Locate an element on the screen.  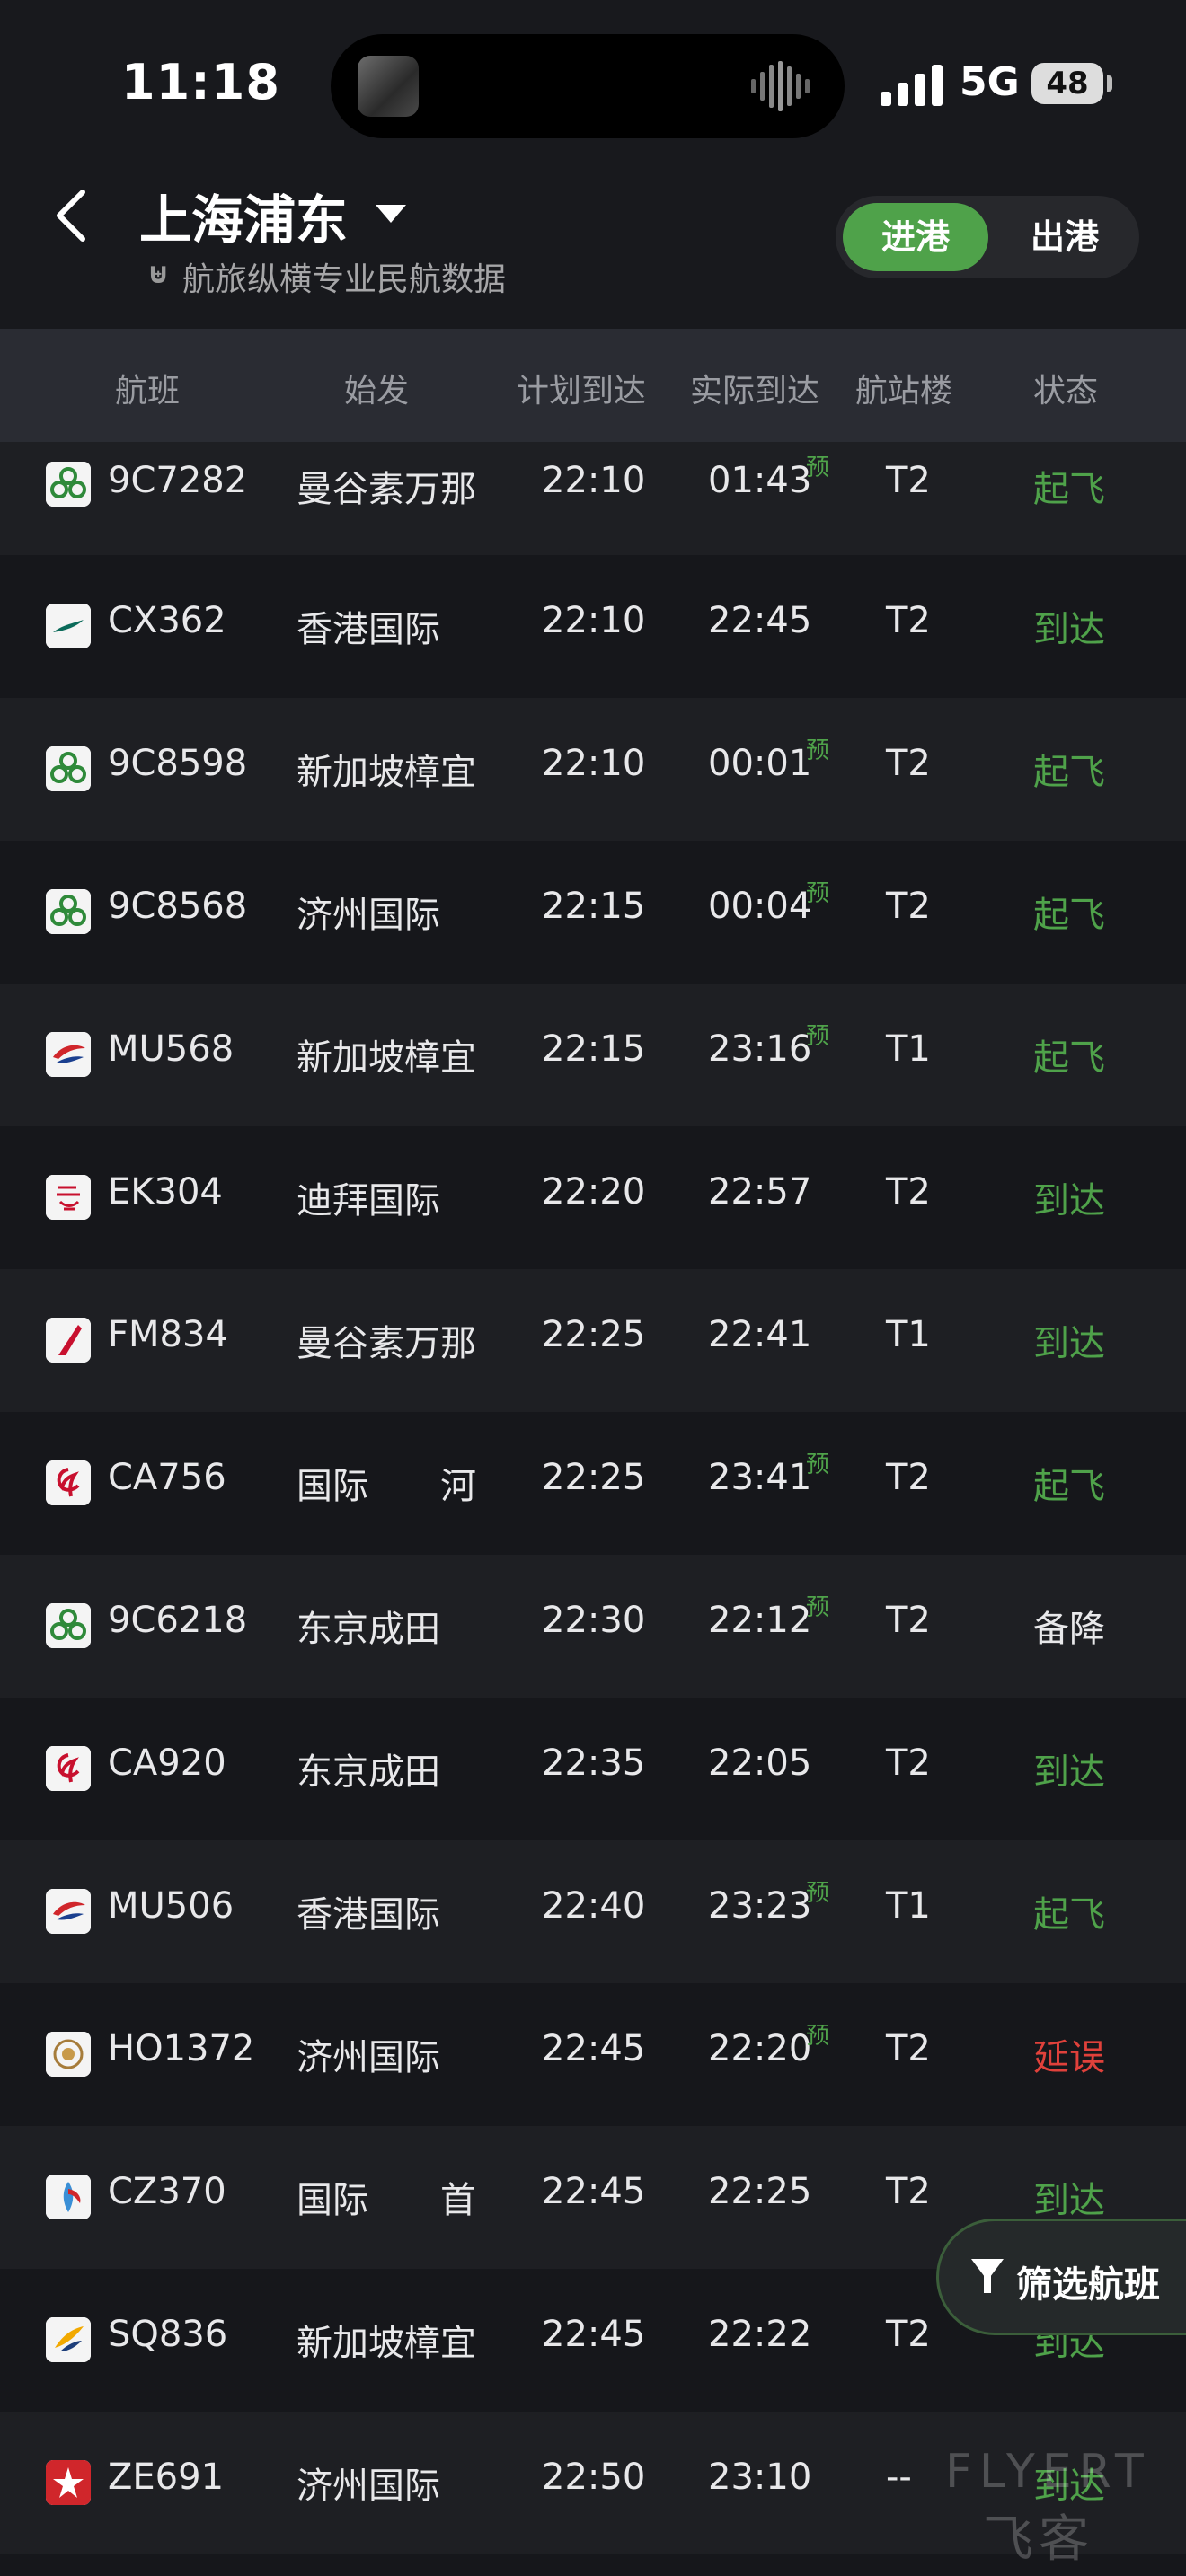
column-status: 状态 is located at coordinates (1066, 391).